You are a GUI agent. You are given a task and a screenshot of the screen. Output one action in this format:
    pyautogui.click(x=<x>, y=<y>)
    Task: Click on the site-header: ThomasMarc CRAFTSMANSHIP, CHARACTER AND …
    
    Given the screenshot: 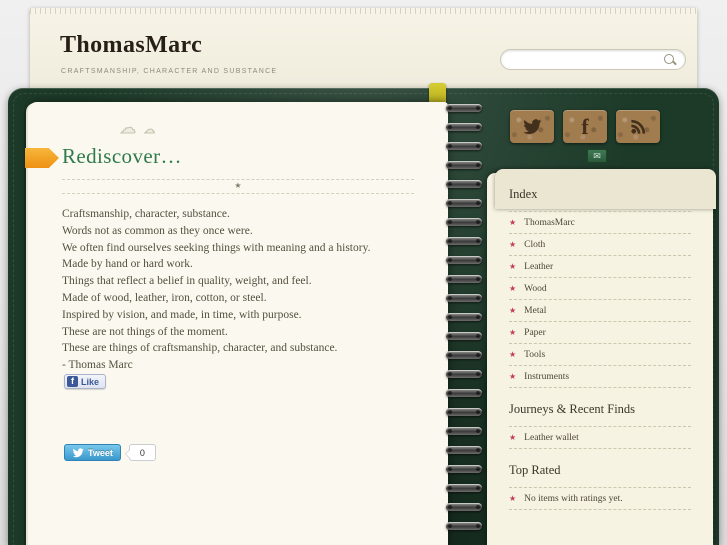 What is the action you would take?
    pyautogui.click(x=363, y=50)
    